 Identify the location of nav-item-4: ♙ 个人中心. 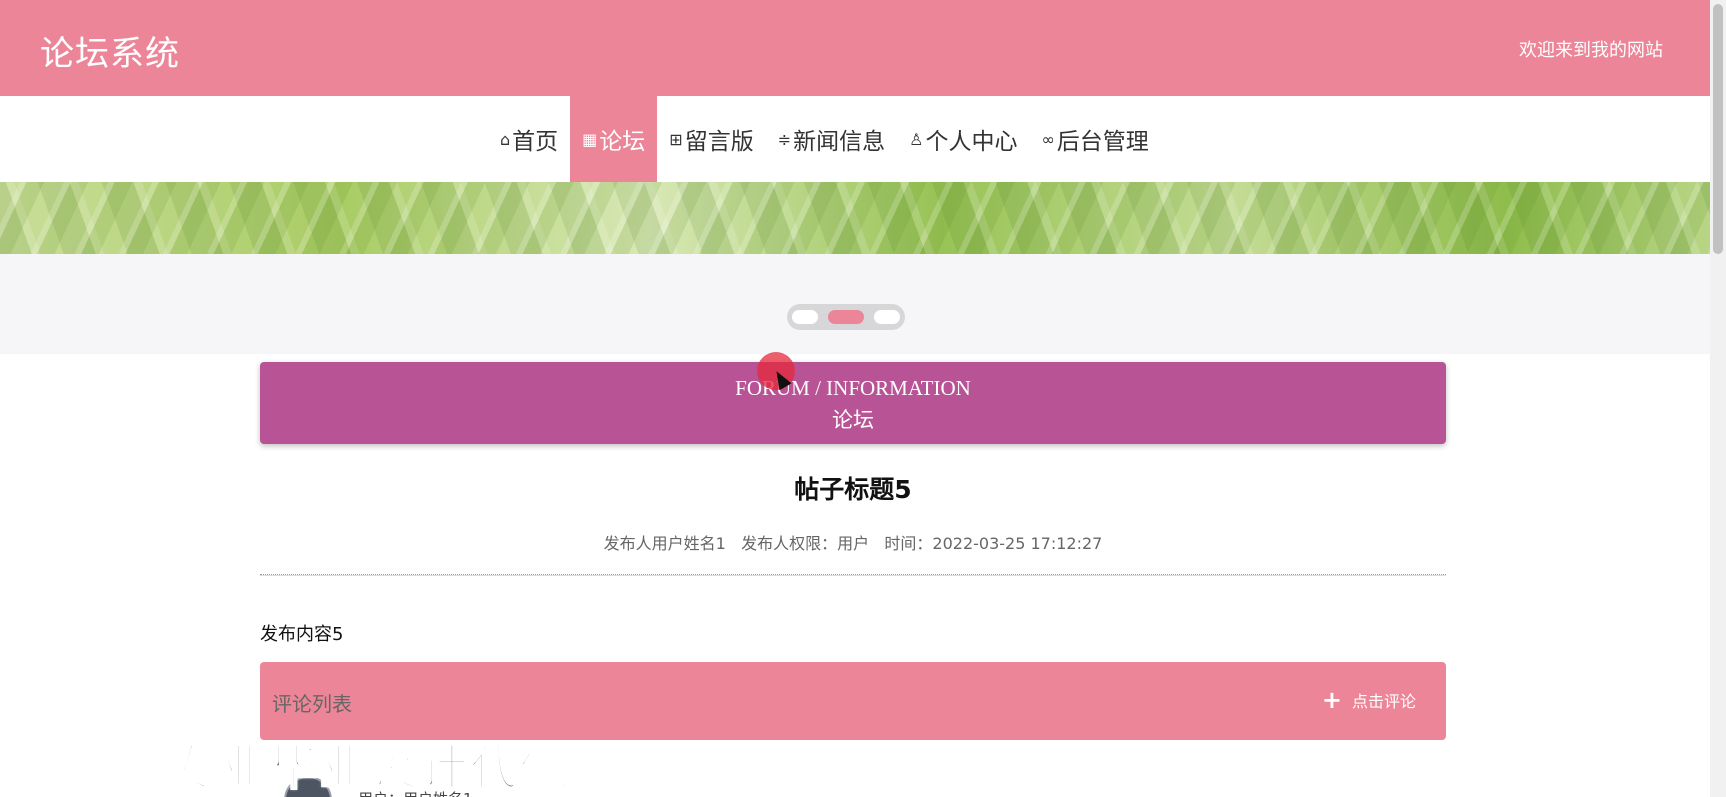
(963, 139).